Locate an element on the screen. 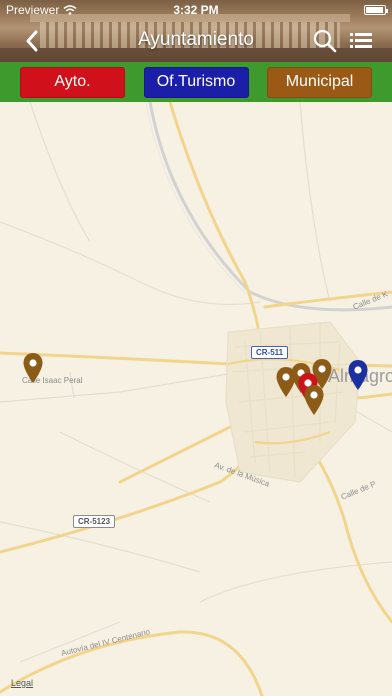 The height and width of the screenshot is (696, 392). chevron-left-icon is located at coordinates (32, 41).